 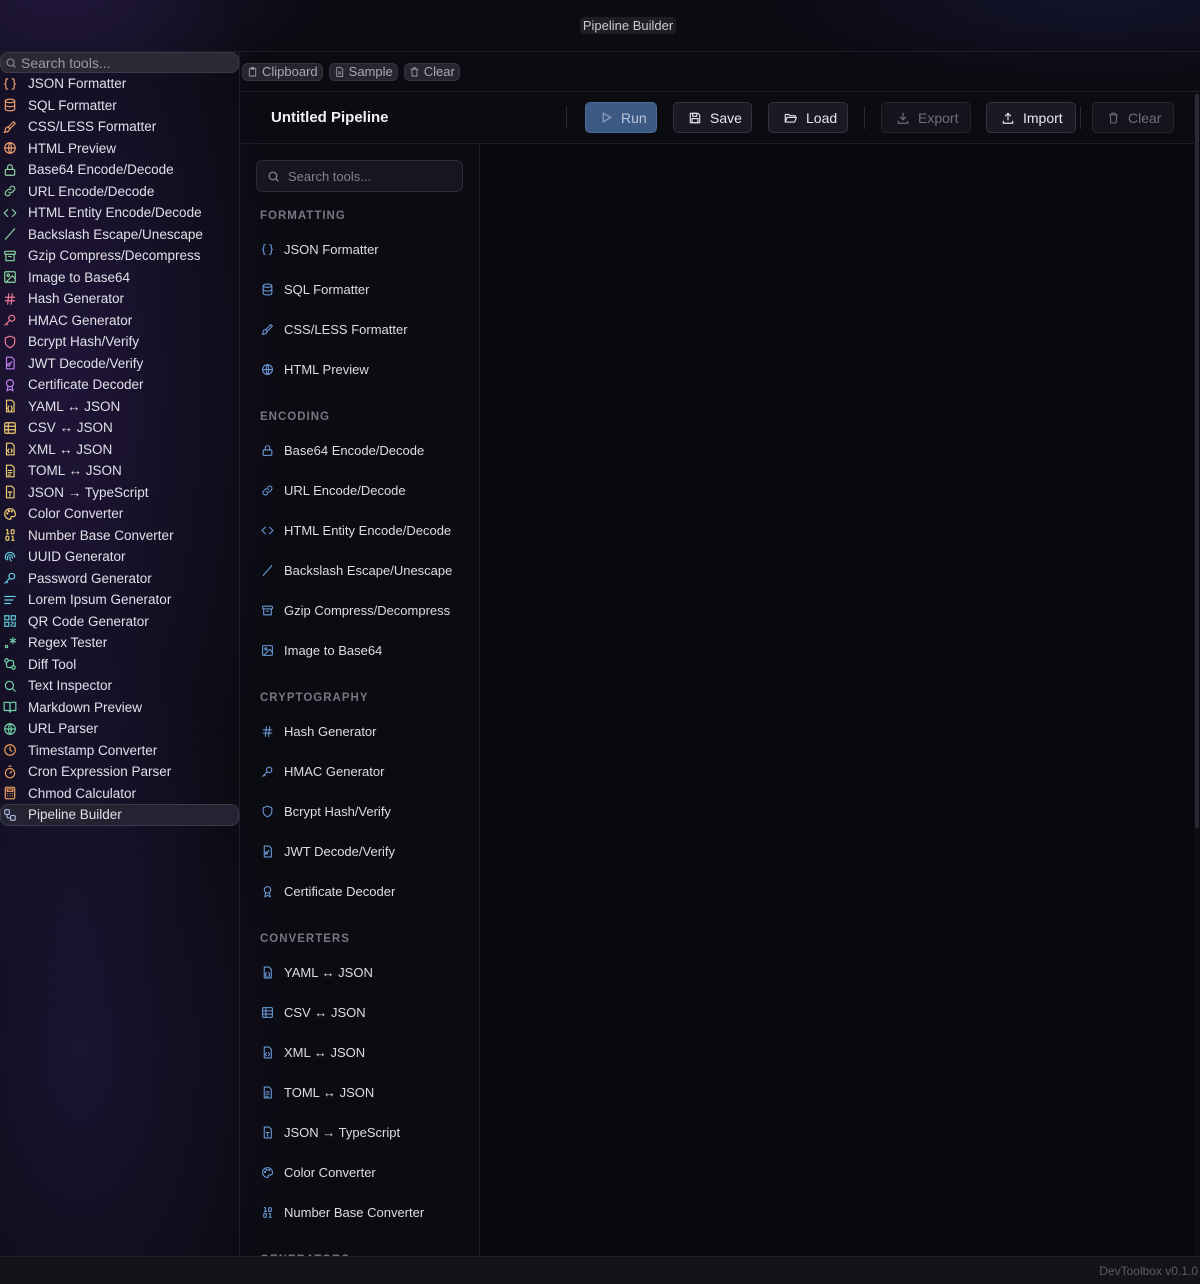 What do you see at coordinates (119, 794) in the screenshot?
I see `sidebar-item: Chmod Calculator` at bounding box center [119, 794].